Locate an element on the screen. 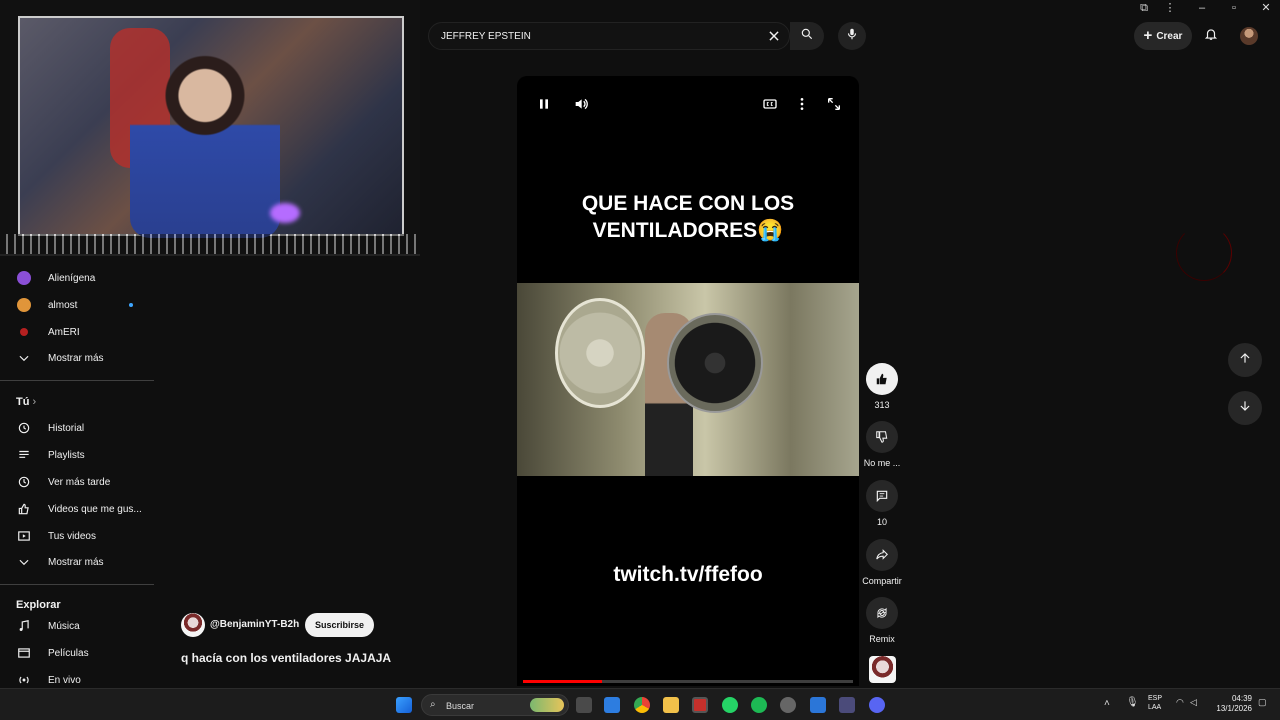 This screenshot has height=720, width=1280. microphone-icon: 🎙 is located at coordinates (1132, 702).